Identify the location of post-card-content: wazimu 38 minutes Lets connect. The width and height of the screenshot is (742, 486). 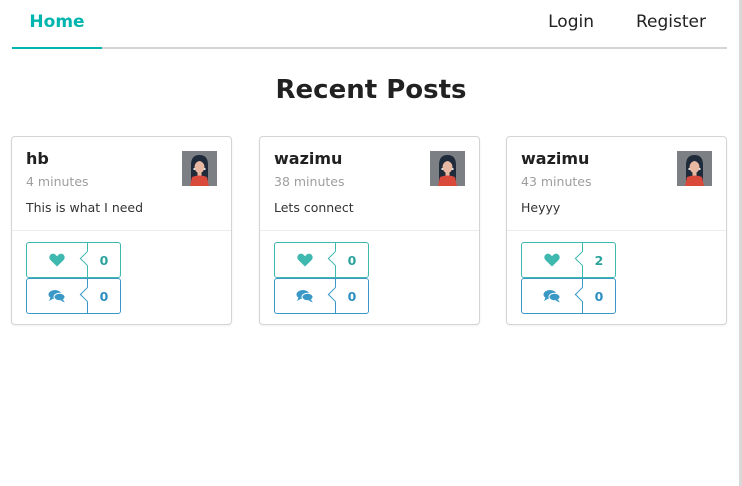
(369, 184).